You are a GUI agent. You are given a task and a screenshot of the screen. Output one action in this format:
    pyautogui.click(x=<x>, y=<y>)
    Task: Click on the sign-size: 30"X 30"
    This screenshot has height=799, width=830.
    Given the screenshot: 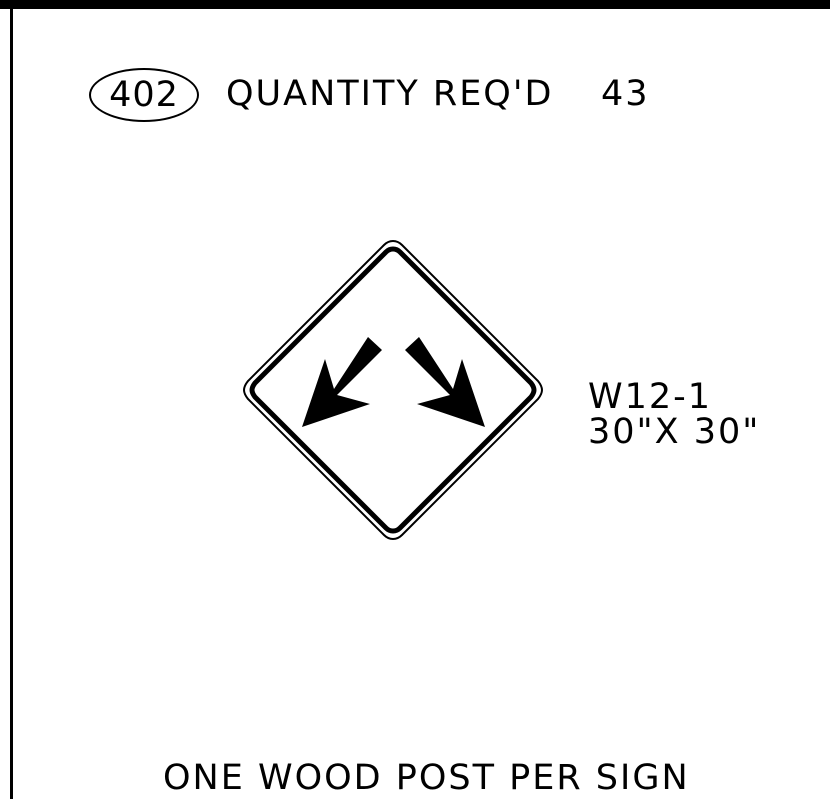 What is the action you would take?
    pyautogui.click(x=674, y=432)
    